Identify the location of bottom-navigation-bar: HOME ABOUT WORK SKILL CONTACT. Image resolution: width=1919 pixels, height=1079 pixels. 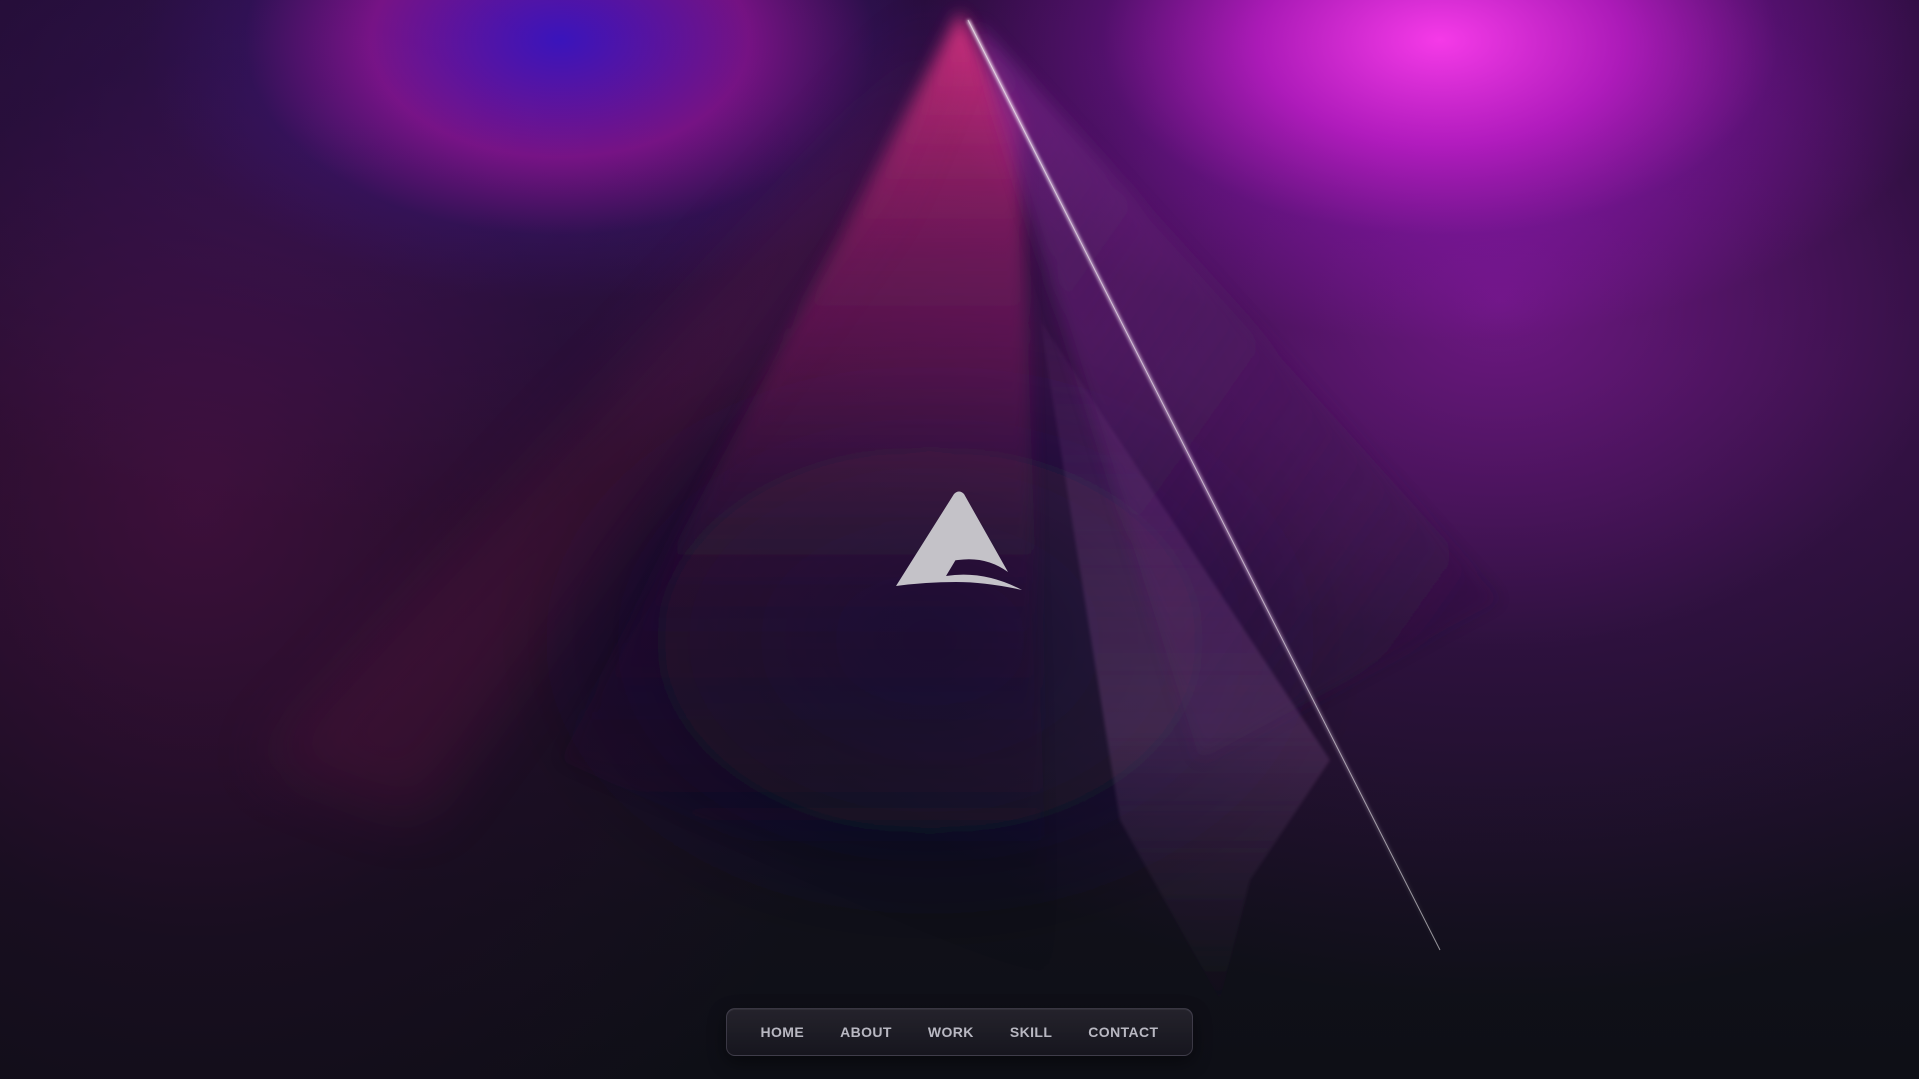
(959, 1032).